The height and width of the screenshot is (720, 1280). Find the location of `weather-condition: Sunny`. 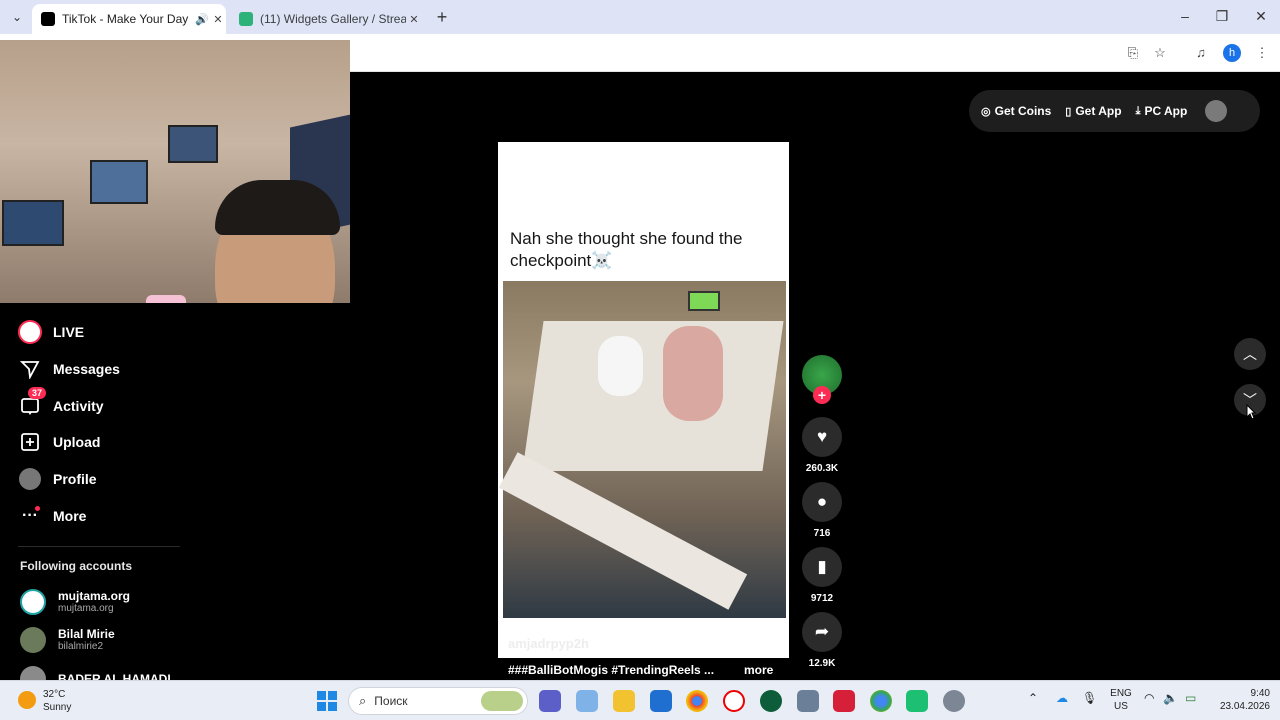

weather-condition: Sunny is located at coordinates (57, 707).